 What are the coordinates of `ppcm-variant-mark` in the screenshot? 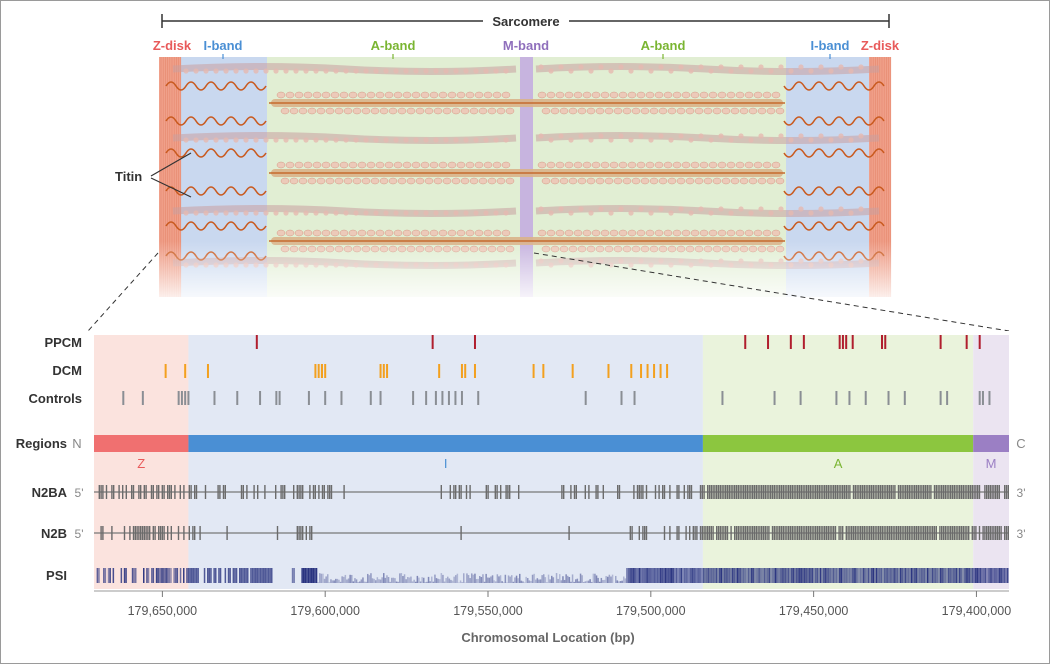 It's located at (839, 342).